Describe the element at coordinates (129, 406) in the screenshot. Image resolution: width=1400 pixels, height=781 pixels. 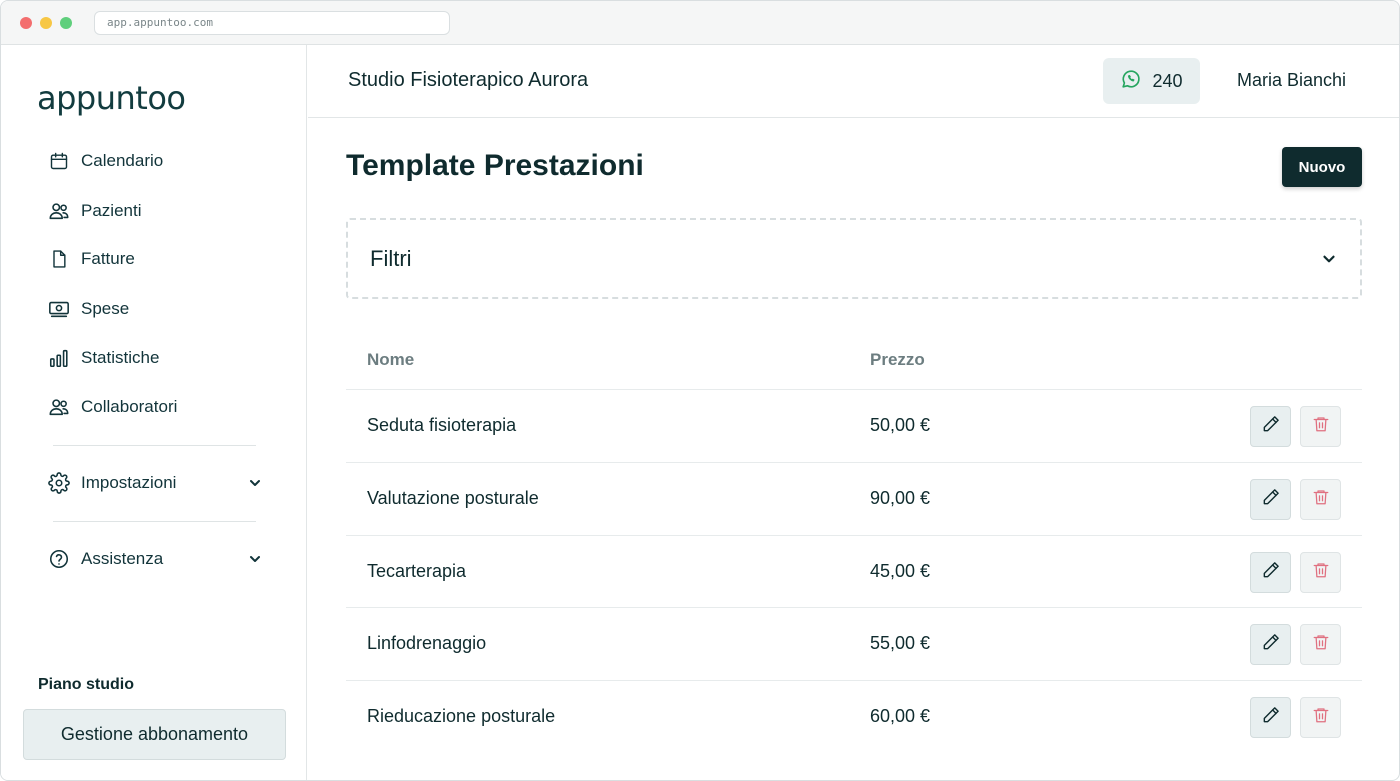
I see `sidebar-item-label: Collaboratori` at that location.